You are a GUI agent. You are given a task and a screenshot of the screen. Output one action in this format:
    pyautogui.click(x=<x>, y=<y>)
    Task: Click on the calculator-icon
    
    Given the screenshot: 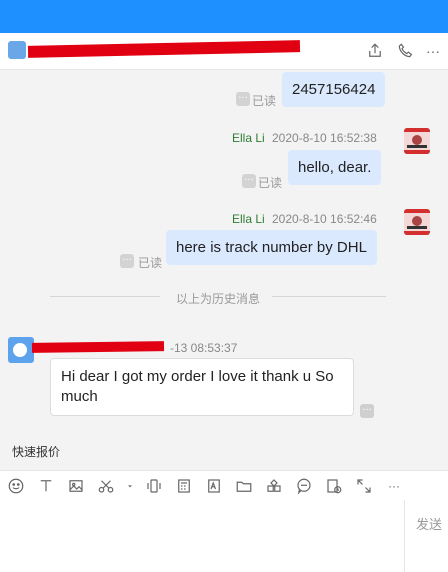 What is the action you would take?
    pyautogui.click(x=184, y=486)
    